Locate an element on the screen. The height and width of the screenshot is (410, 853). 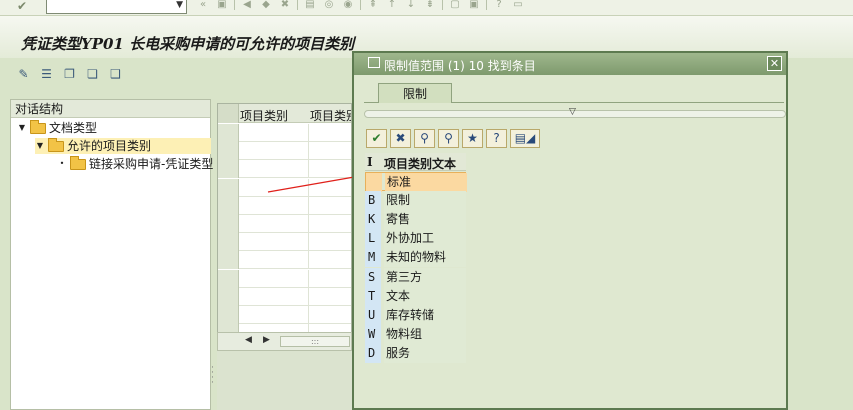
tree-node-link-purchase-requisition: • 链接采购申请-凭证类型 is located at coordinates (135, 163).